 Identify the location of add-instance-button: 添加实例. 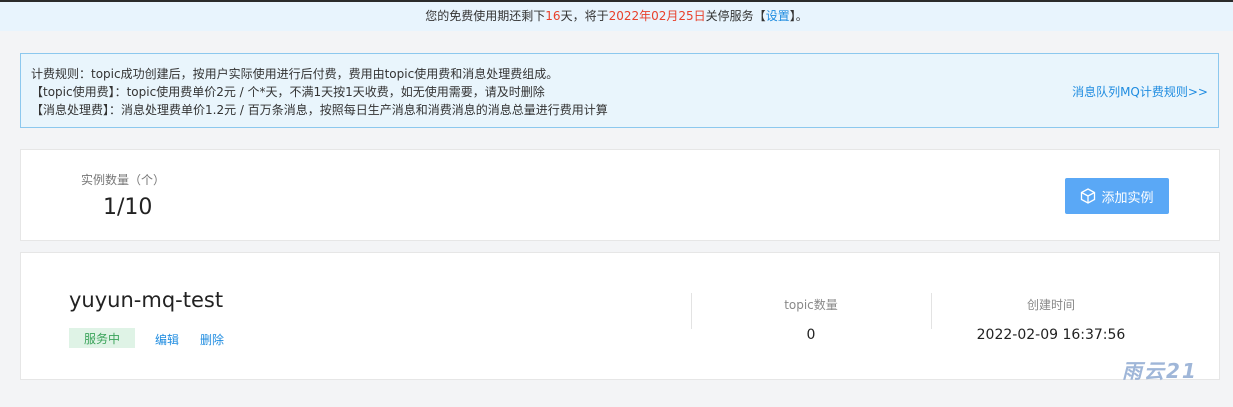
(1117, 196).